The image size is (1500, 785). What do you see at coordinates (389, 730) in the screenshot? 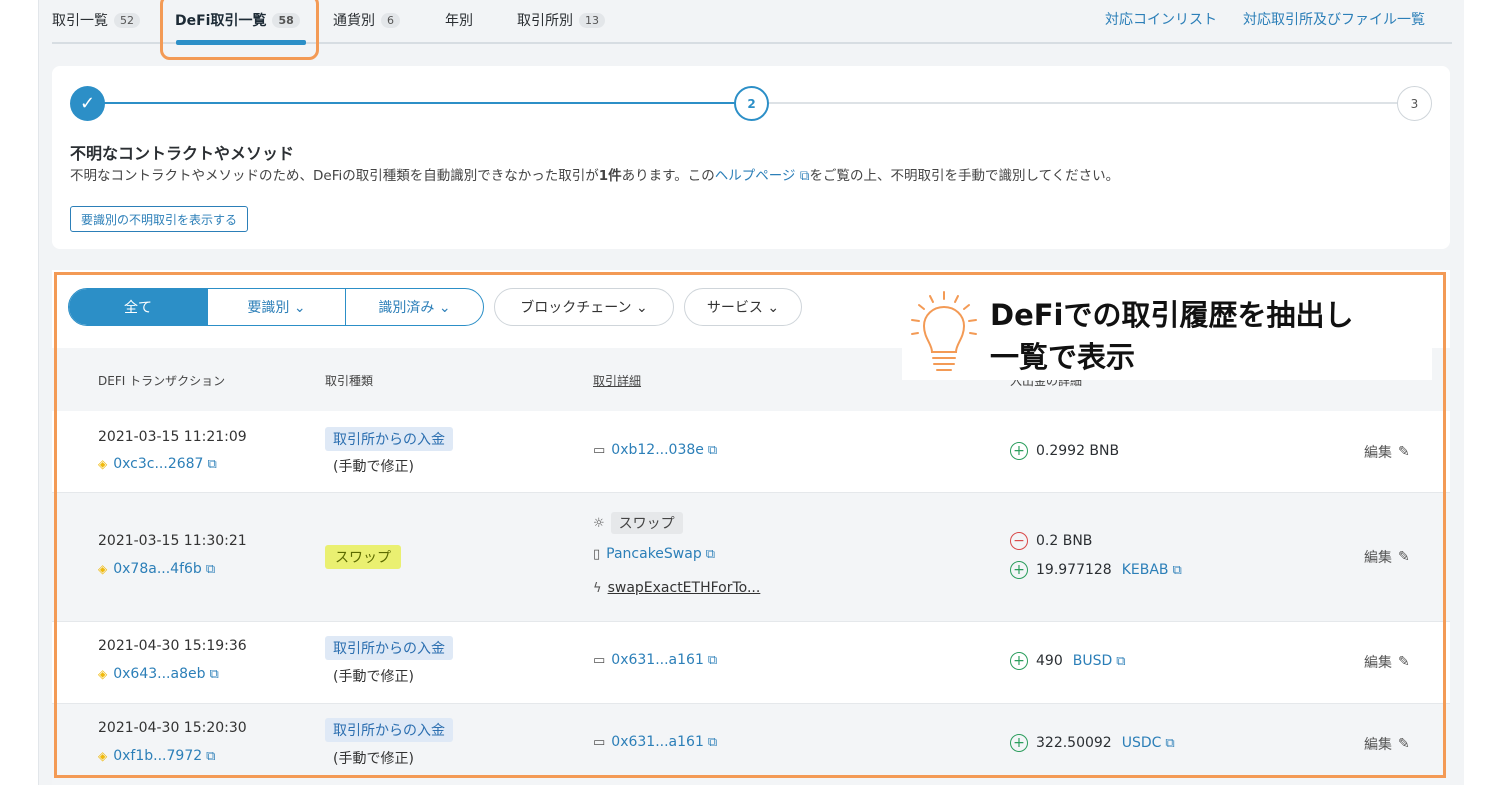
I see `type-badge: 取引所からの入金` at bounding box center [389, 730].